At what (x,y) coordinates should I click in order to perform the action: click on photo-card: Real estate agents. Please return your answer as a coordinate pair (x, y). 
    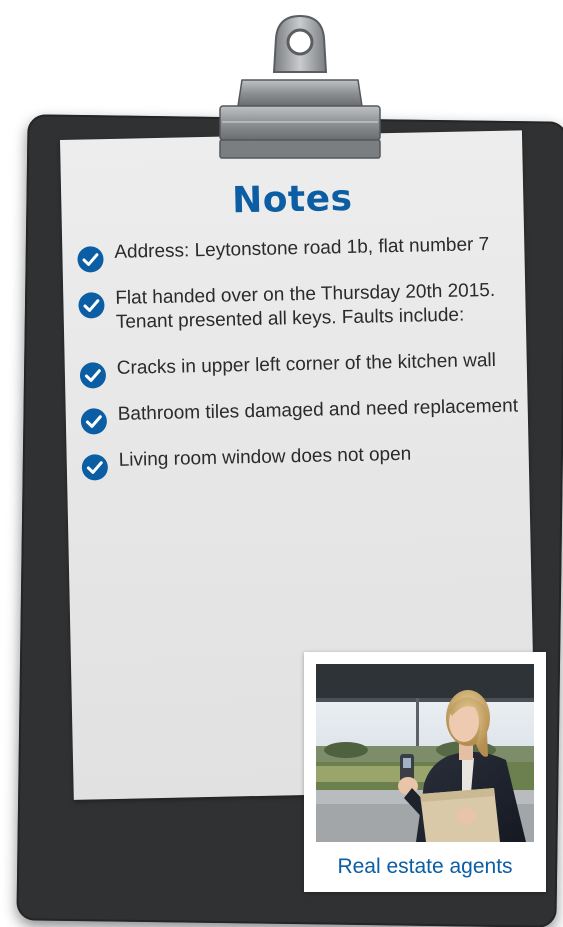
    Looking at the image, I should click on (425, 772).